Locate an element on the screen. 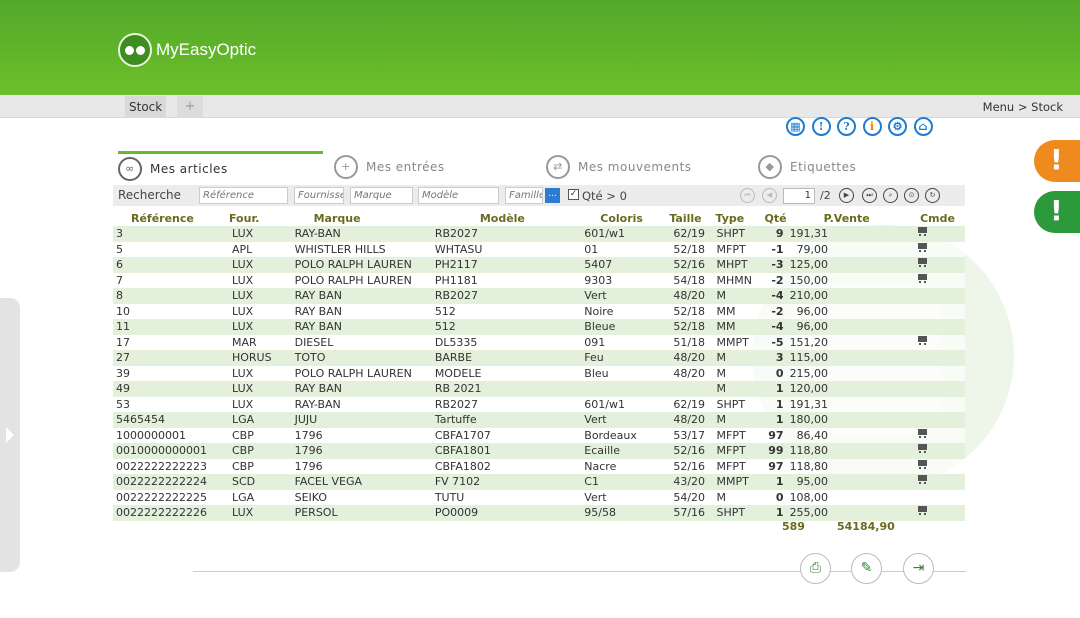 This screenshot has height=618, width=1080. side-panel-toggle is located at coordinates (10, 435).